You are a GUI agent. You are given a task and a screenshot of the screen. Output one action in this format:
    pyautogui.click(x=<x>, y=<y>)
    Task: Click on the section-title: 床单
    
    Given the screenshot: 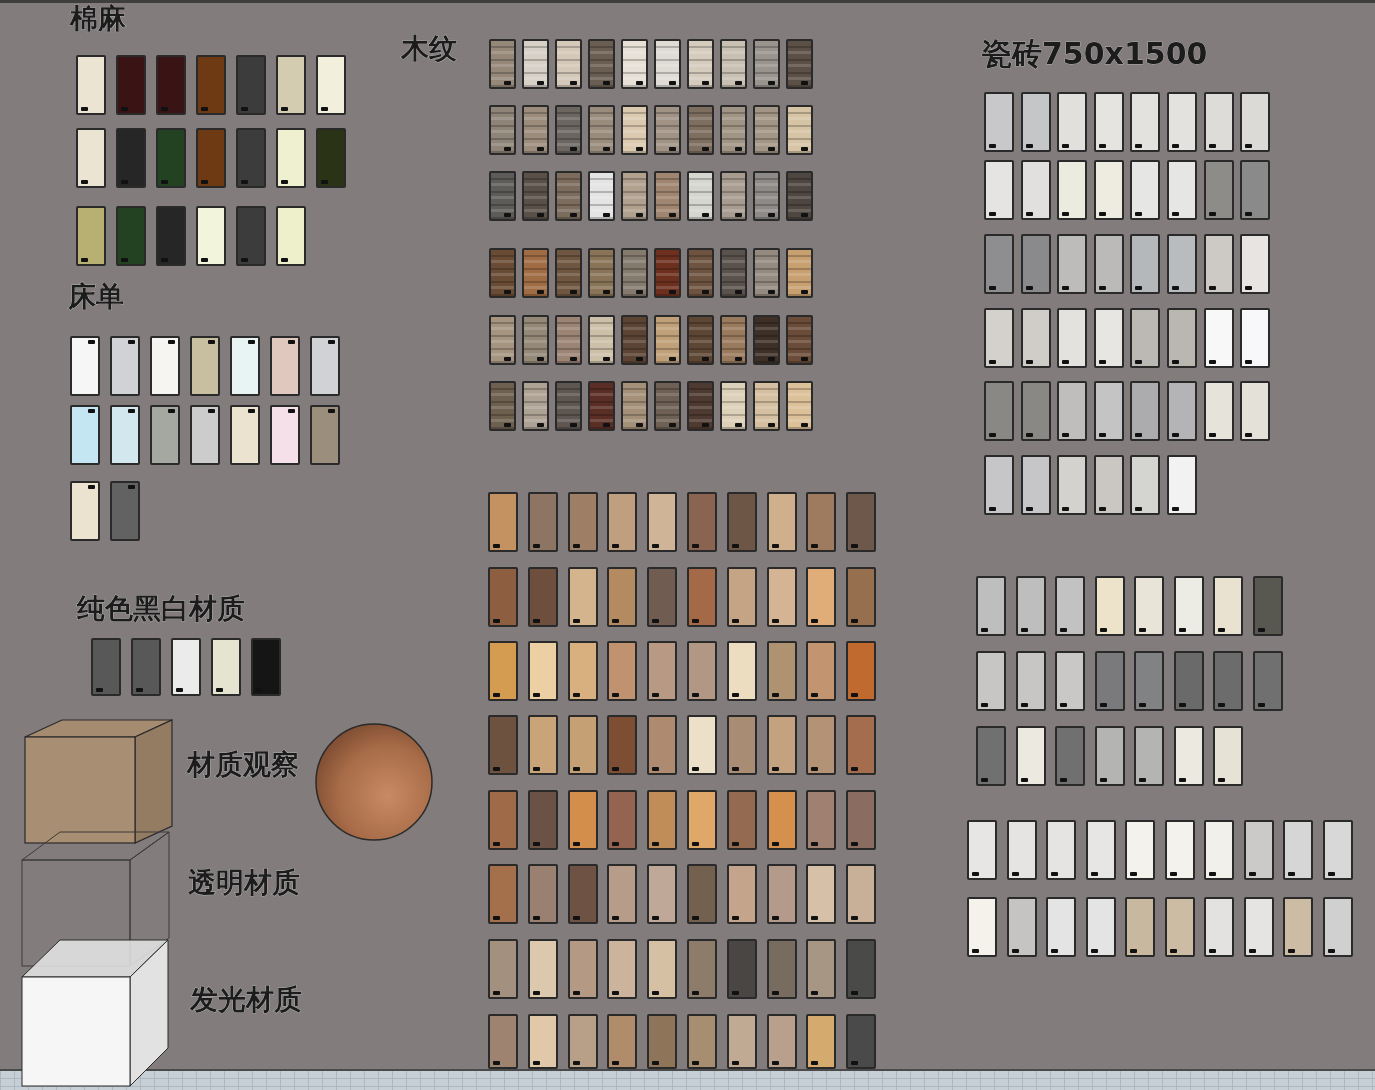 What is the action you would take?
    pyautogui.click(x=96, y=297)
    